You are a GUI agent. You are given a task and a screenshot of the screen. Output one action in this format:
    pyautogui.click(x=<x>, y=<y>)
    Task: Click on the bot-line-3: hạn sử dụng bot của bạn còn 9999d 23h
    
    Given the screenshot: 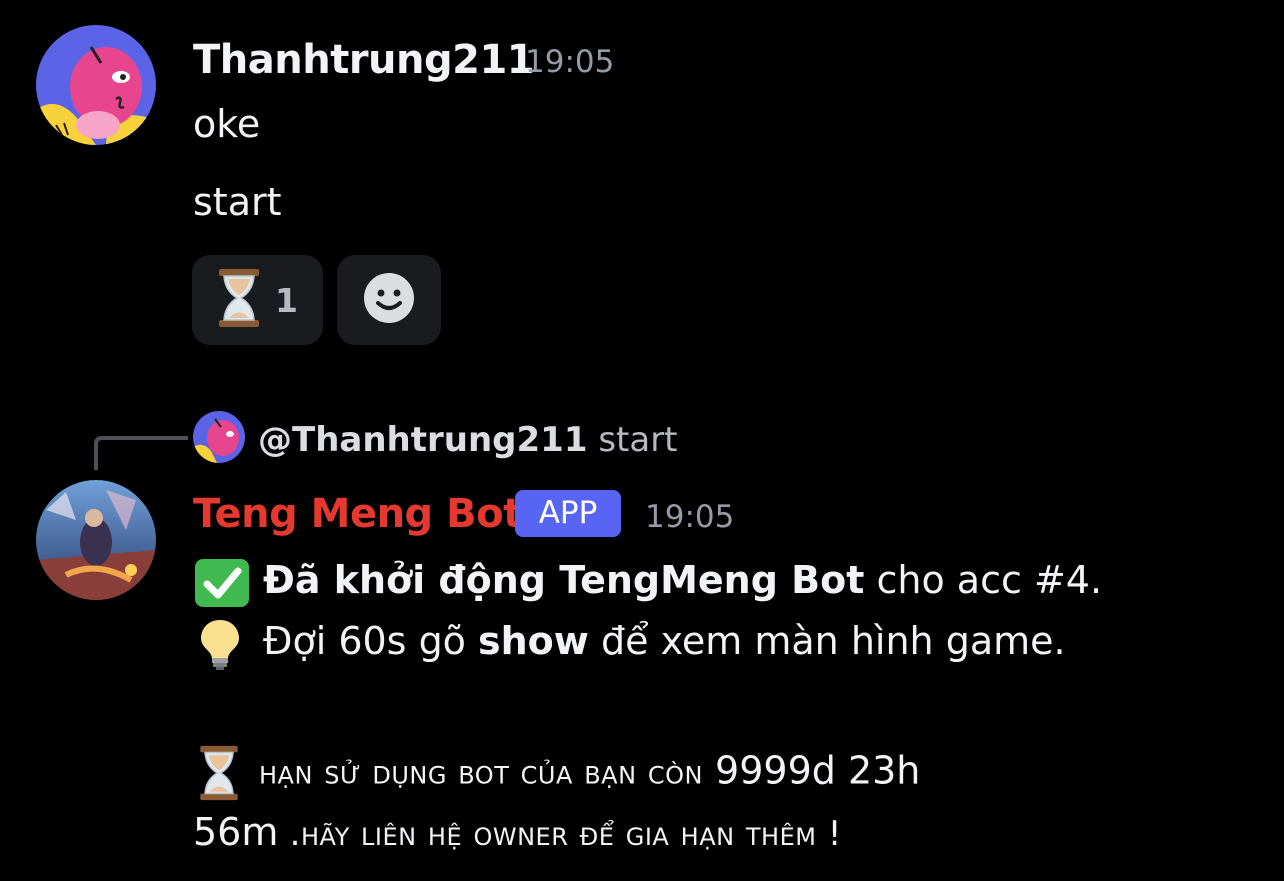 What is the action you would take?
    pyautogui.click(x=556, y=773)
    